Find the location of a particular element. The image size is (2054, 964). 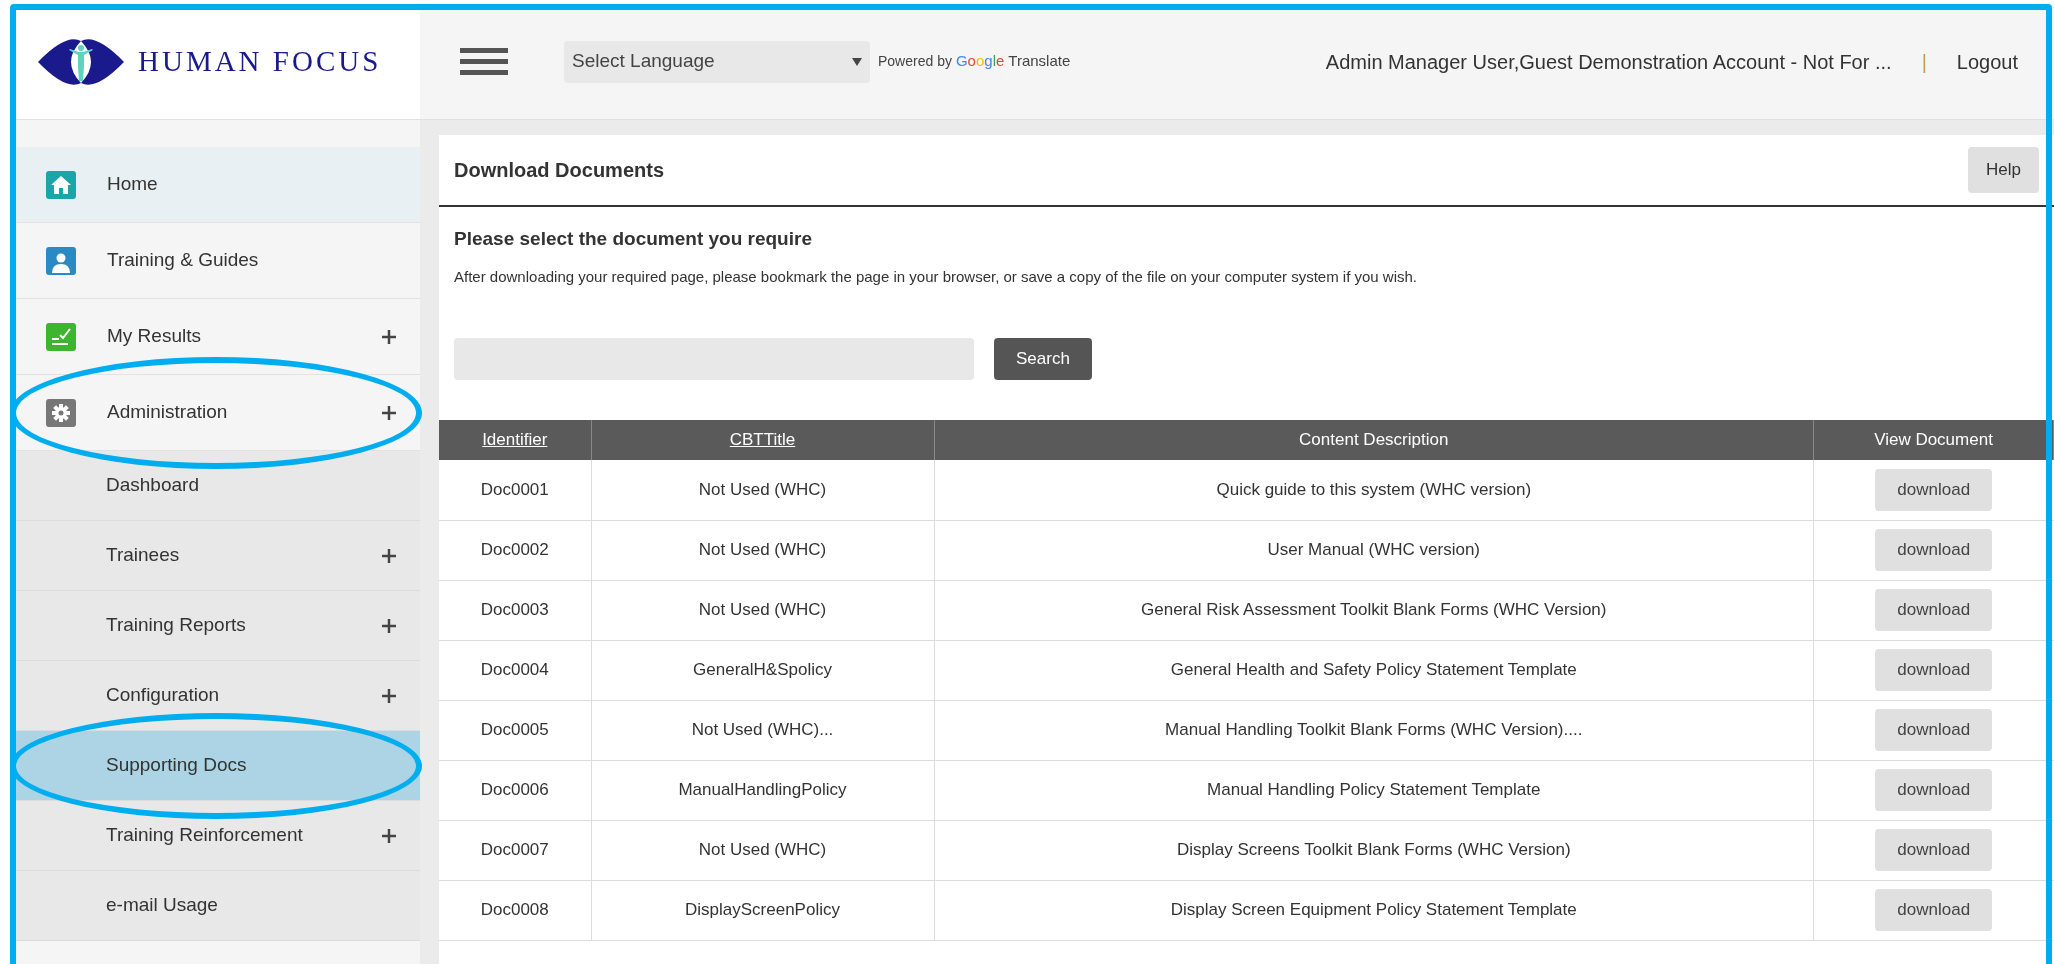

table-cell: Display Screens Toolkit Blank Forms (WHC Version) is located at coordinates (1374, 850).